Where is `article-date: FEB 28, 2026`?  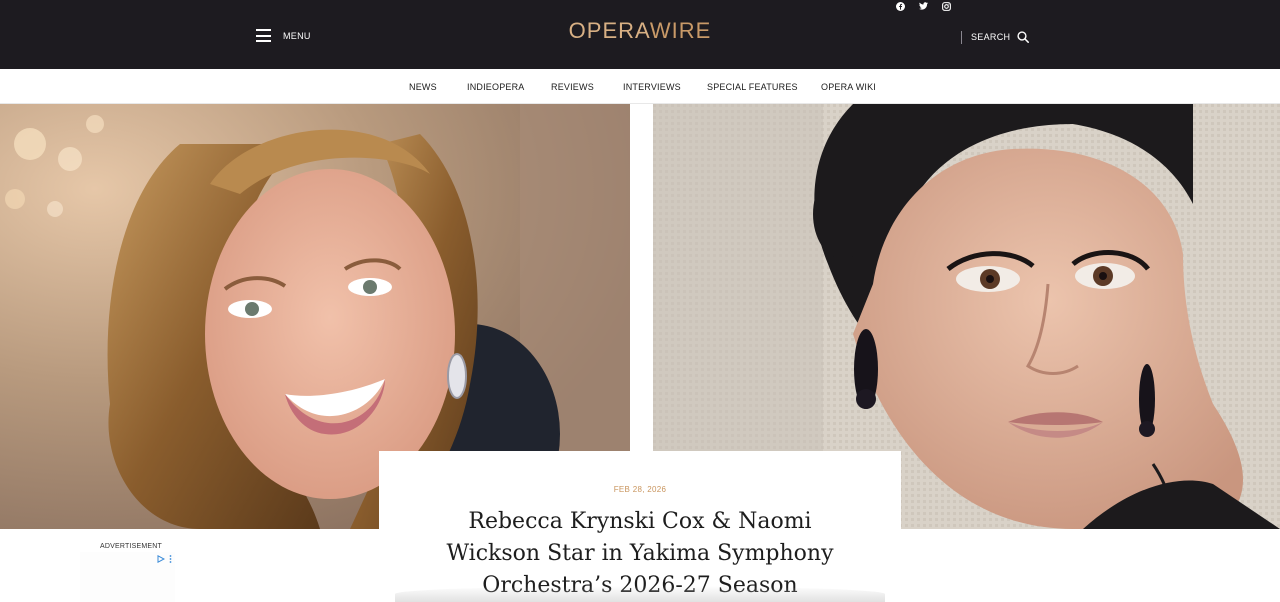
article-date: FEB 28, 2026 is located at coordinates (640, 489).